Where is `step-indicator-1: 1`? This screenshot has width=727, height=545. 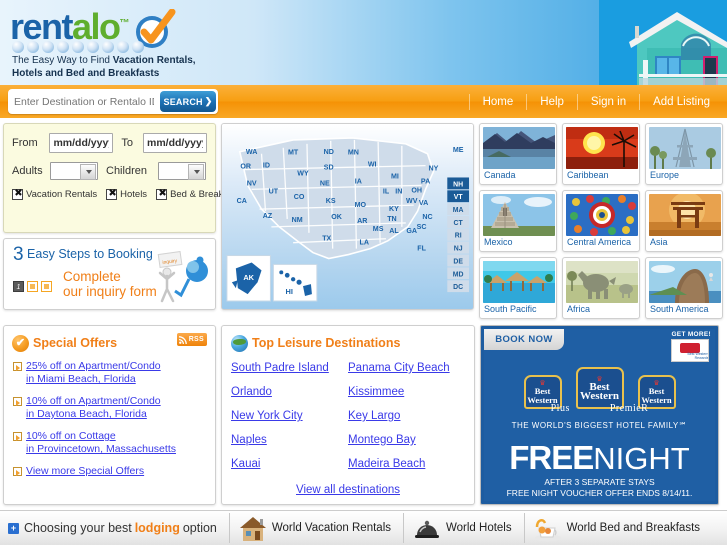 step-indicator-1: 1 is located at coordinates (18, 286).